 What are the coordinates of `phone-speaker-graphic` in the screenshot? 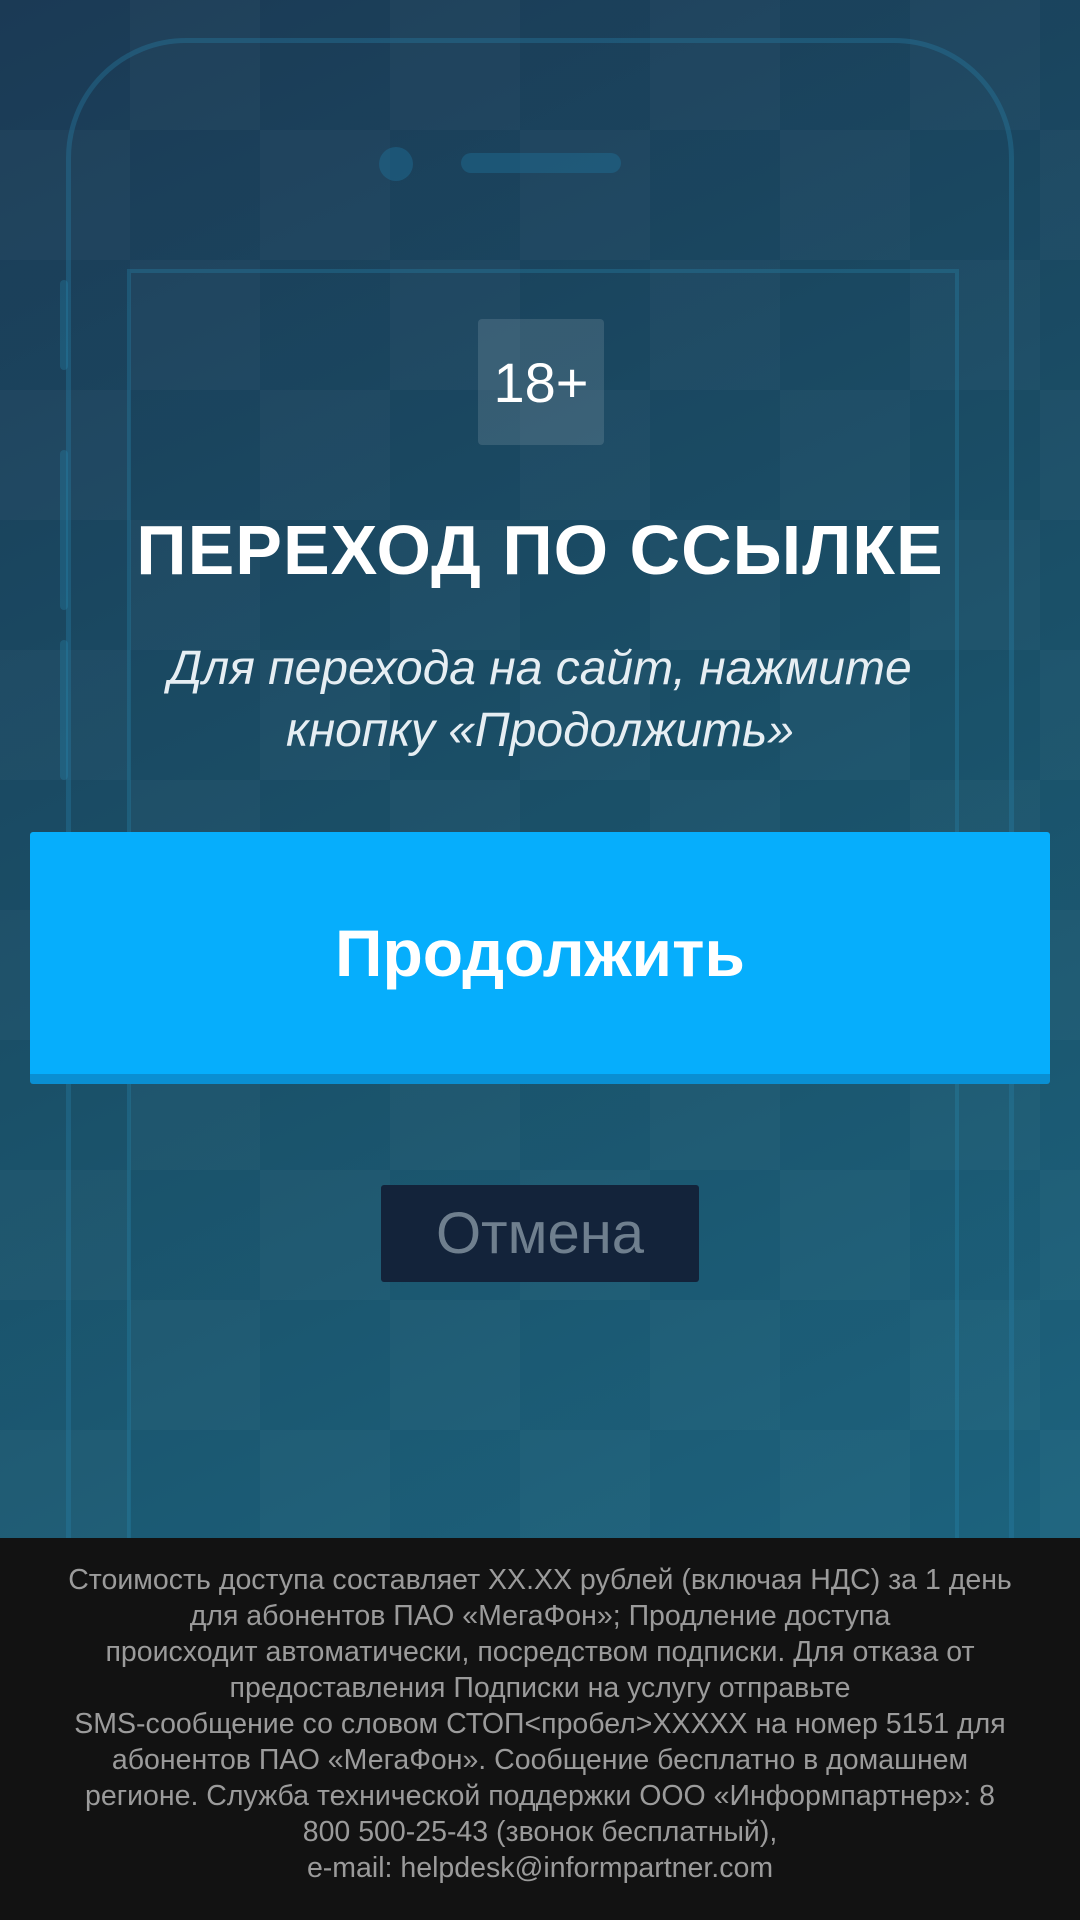 It's located at (541, 163).